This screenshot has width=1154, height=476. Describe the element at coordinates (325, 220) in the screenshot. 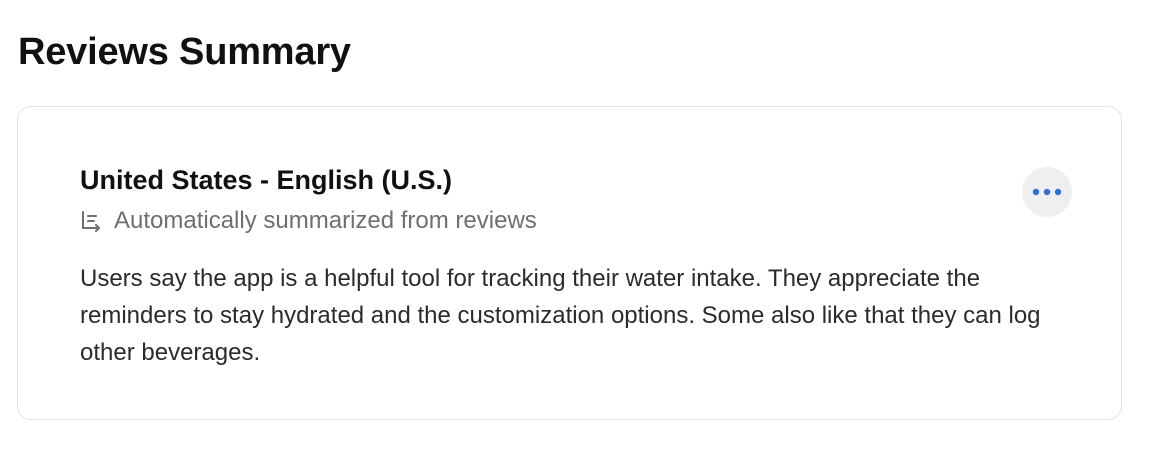

I see `summary-source-label: Automatically summarized from reviews` at that location.